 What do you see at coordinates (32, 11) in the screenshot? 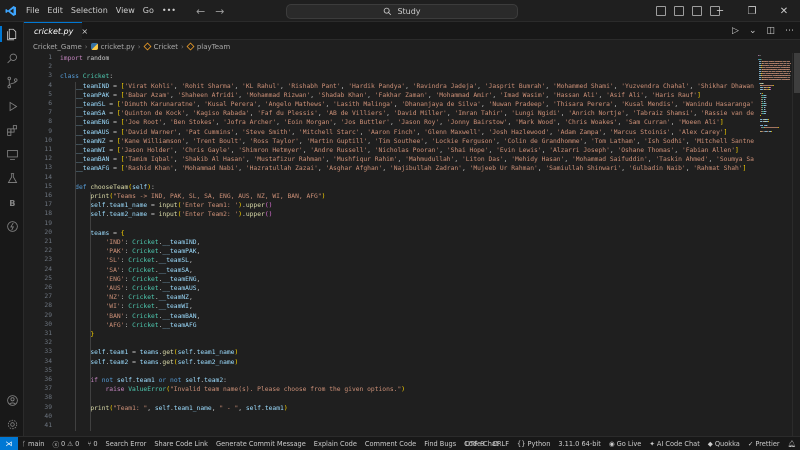
I see `menu-file: File` at bounding box center [32, 11].